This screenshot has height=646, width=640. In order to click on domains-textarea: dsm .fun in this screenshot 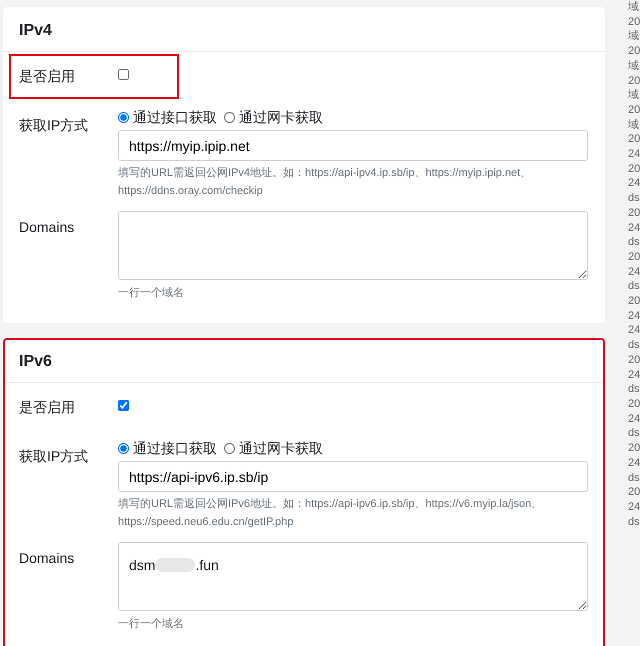, I will do `click(353, 577)`.